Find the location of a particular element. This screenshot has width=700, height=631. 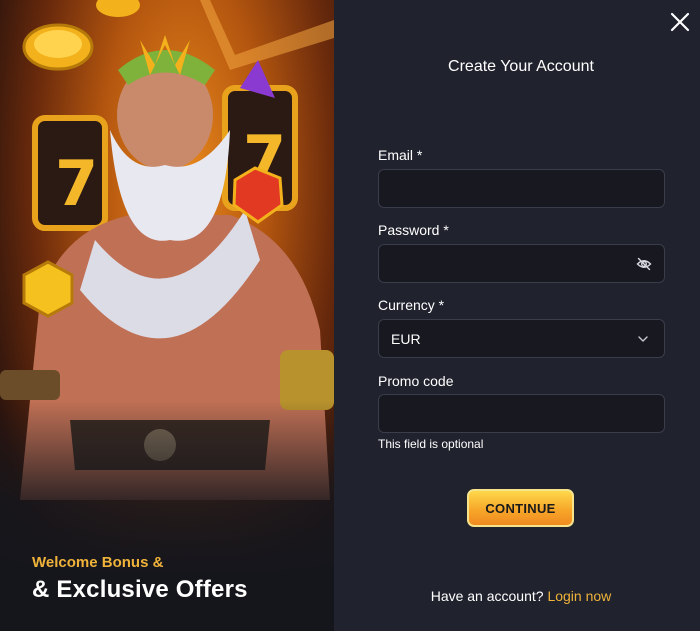

eye-off-icon is located at coordinates (644, 264).